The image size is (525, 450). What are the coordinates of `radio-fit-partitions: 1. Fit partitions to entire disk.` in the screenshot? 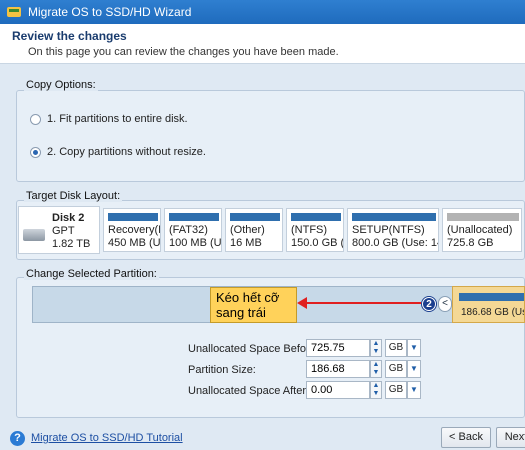 It's located at (109, 119).